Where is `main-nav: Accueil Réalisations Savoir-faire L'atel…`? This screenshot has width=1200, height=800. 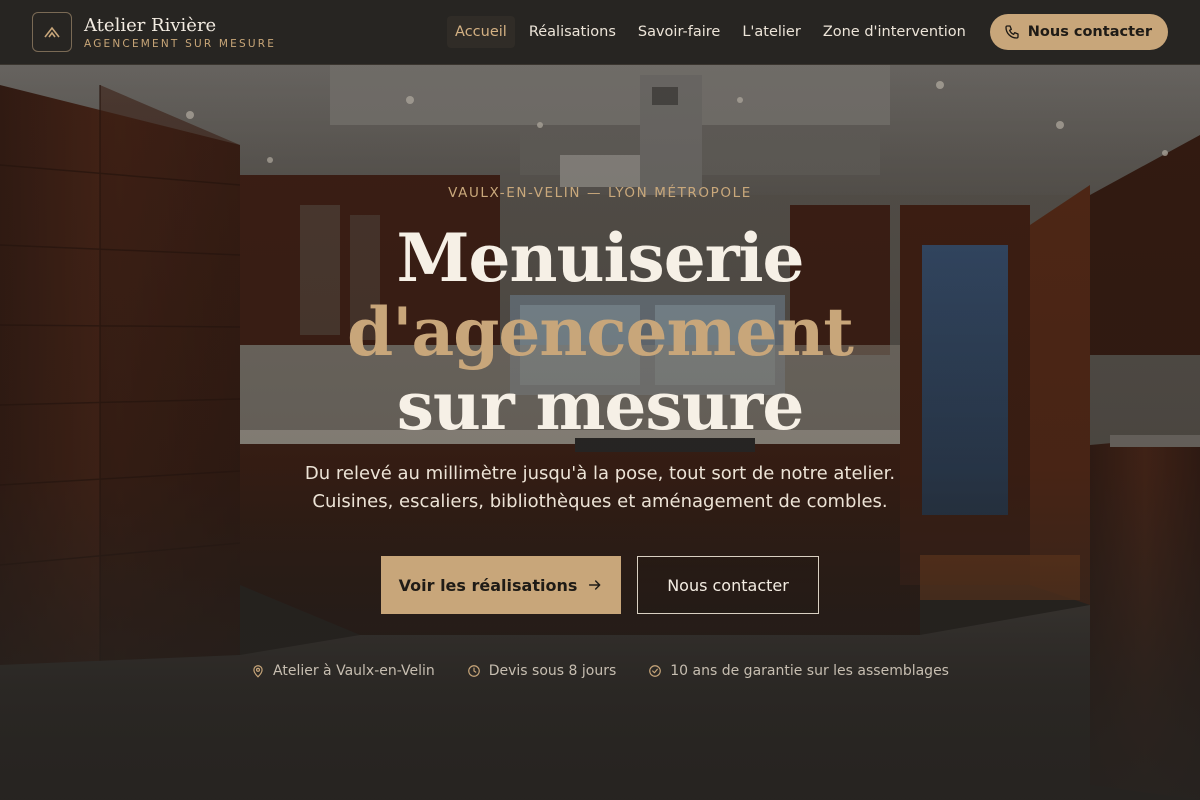 main-nav: Accueil Réalisations Savoir-faire L'atel… is located at coordinates (807, 32).